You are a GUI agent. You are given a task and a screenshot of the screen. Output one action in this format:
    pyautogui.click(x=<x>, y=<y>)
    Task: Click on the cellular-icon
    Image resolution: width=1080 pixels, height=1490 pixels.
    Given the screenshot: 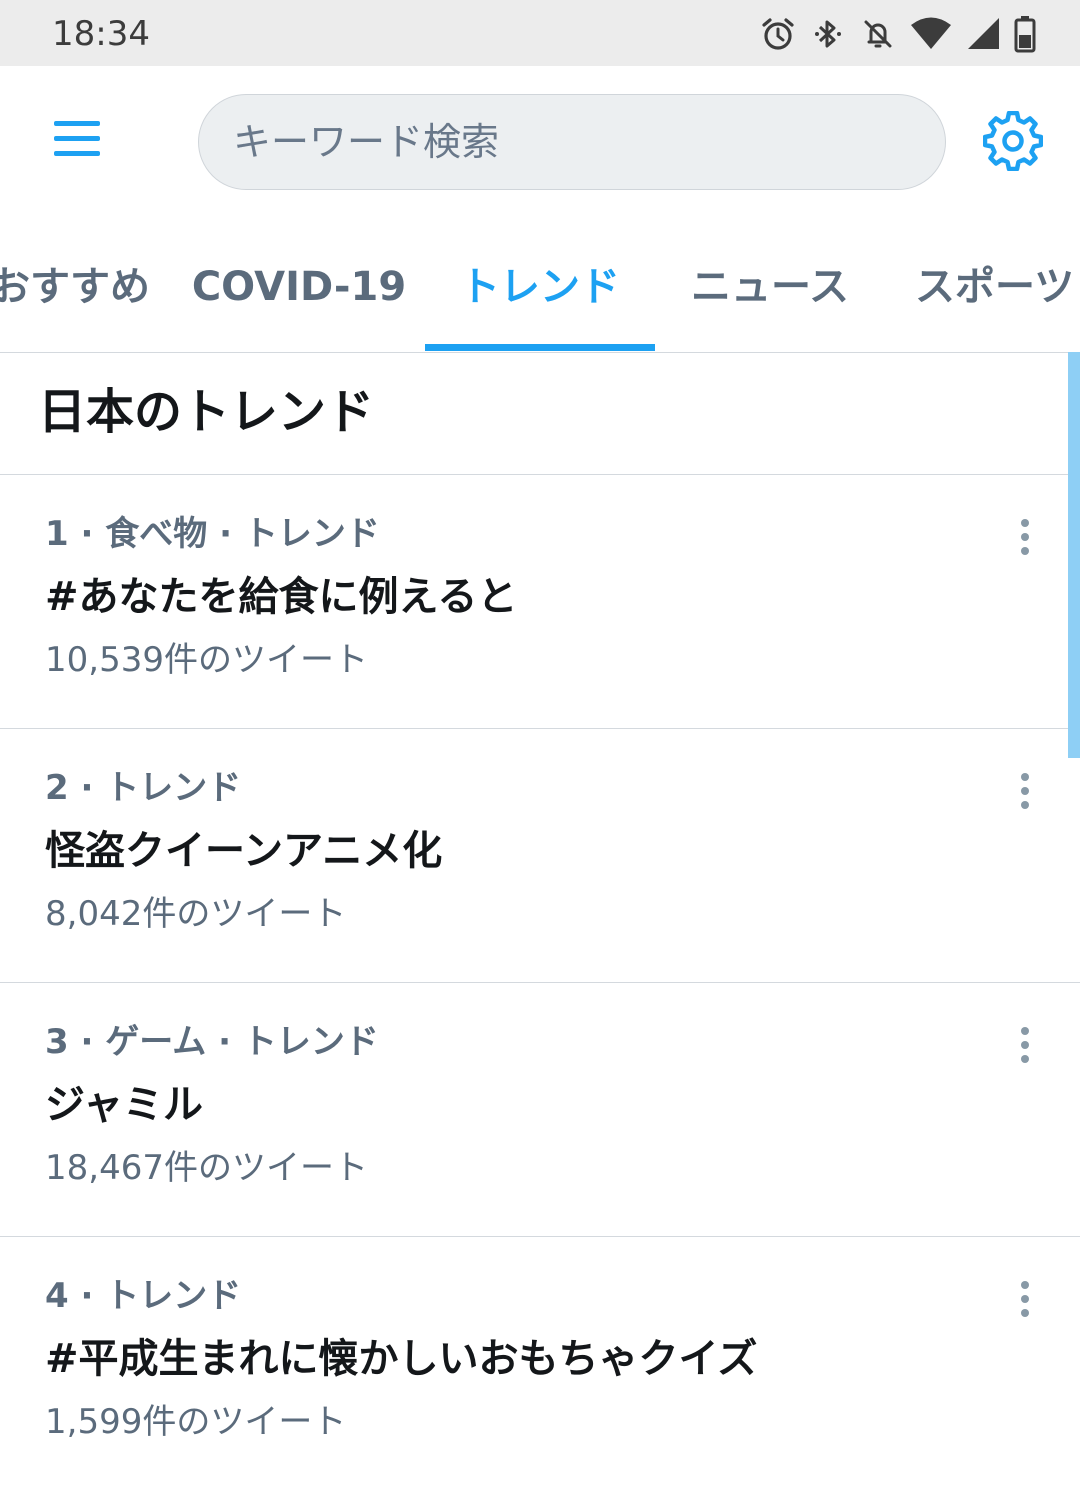 What is the action you would take?
    pyautogui.click(x=983, y=34)
    